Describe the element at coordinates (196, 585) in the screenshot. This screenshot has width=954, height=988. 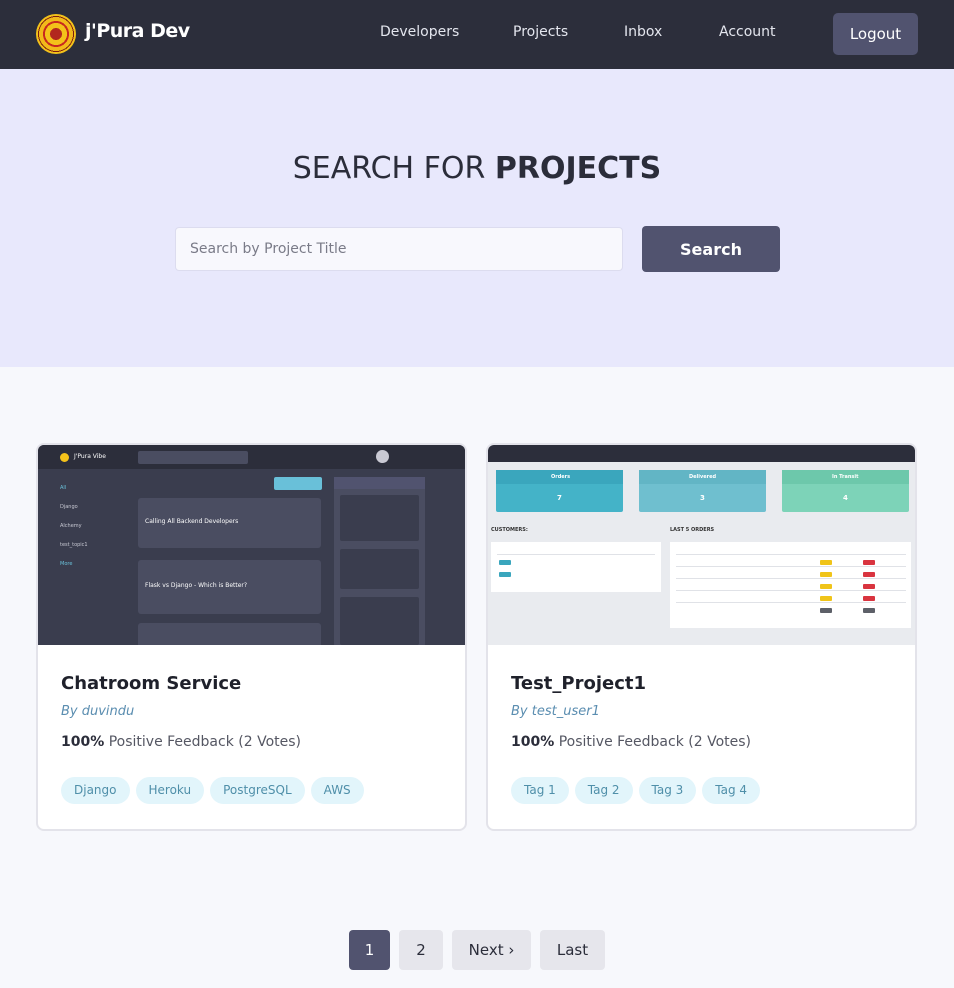
I see `thumb-room-title: Flask vs Django - Which is Better?` at that location.